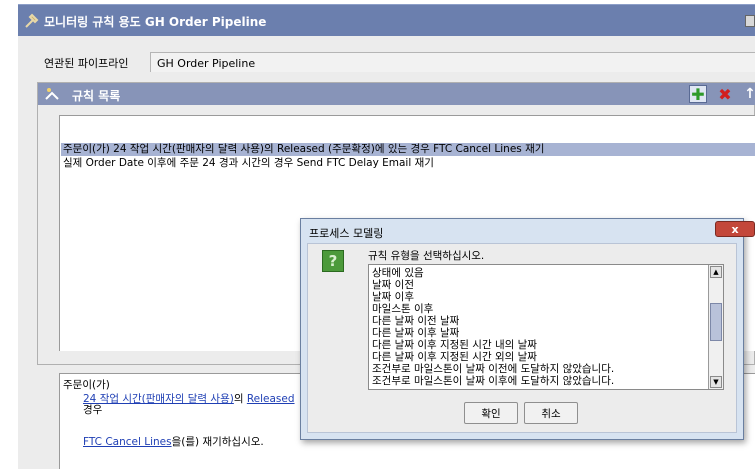 This screenshot has height=469, width=755. What do you see at coordinates (155, 22) in the screenshot?
I see `window-title: 모니터링 규칙 용도 GH Order Pipeline` at bounding box center [155, 22].